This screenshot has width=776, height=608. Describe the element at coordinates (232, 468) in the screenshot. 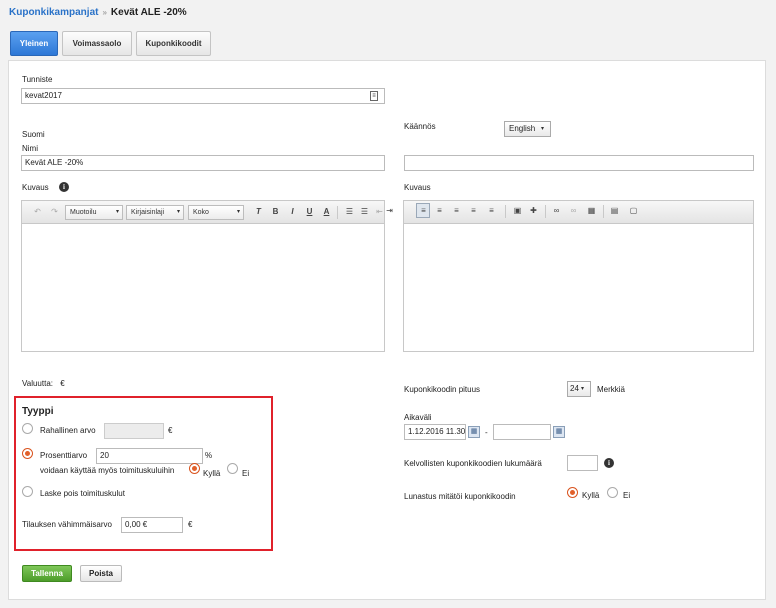

I see `shipping-no-radio` at that location.